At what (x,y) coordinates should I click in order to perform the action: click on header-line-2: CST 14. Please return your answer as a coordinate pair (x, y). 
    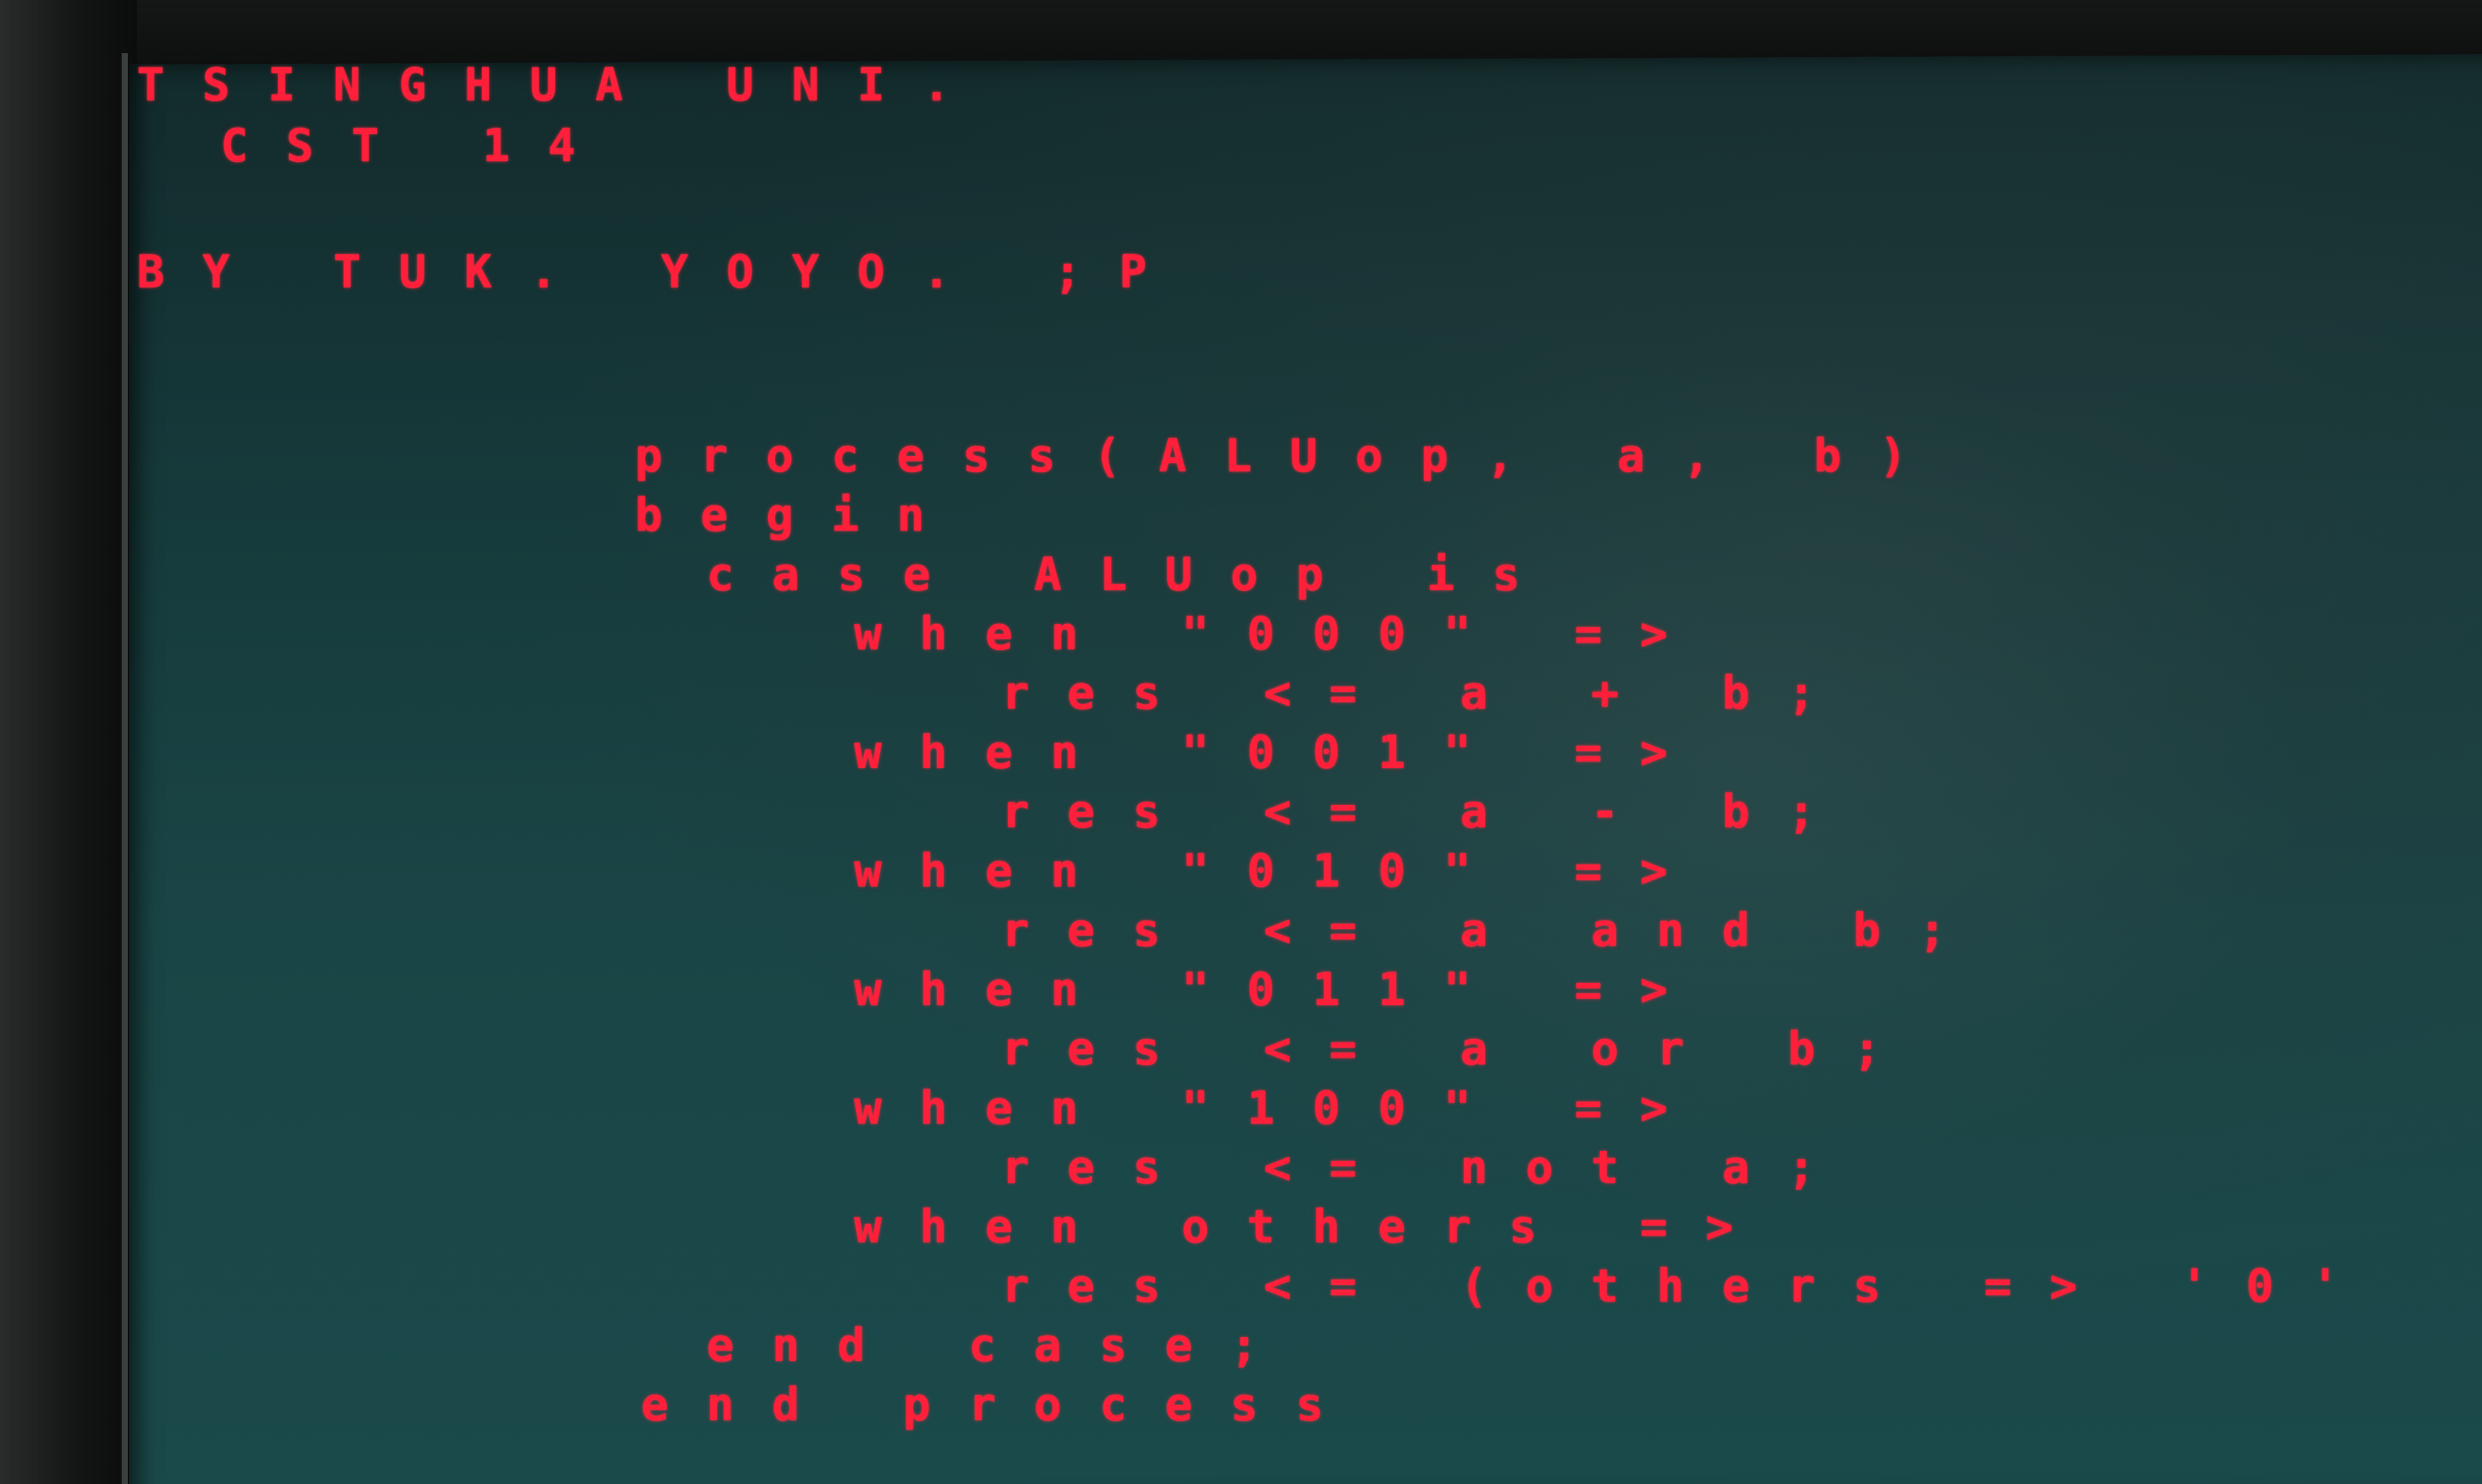
    Looking at the image, I should click on (417, 146).